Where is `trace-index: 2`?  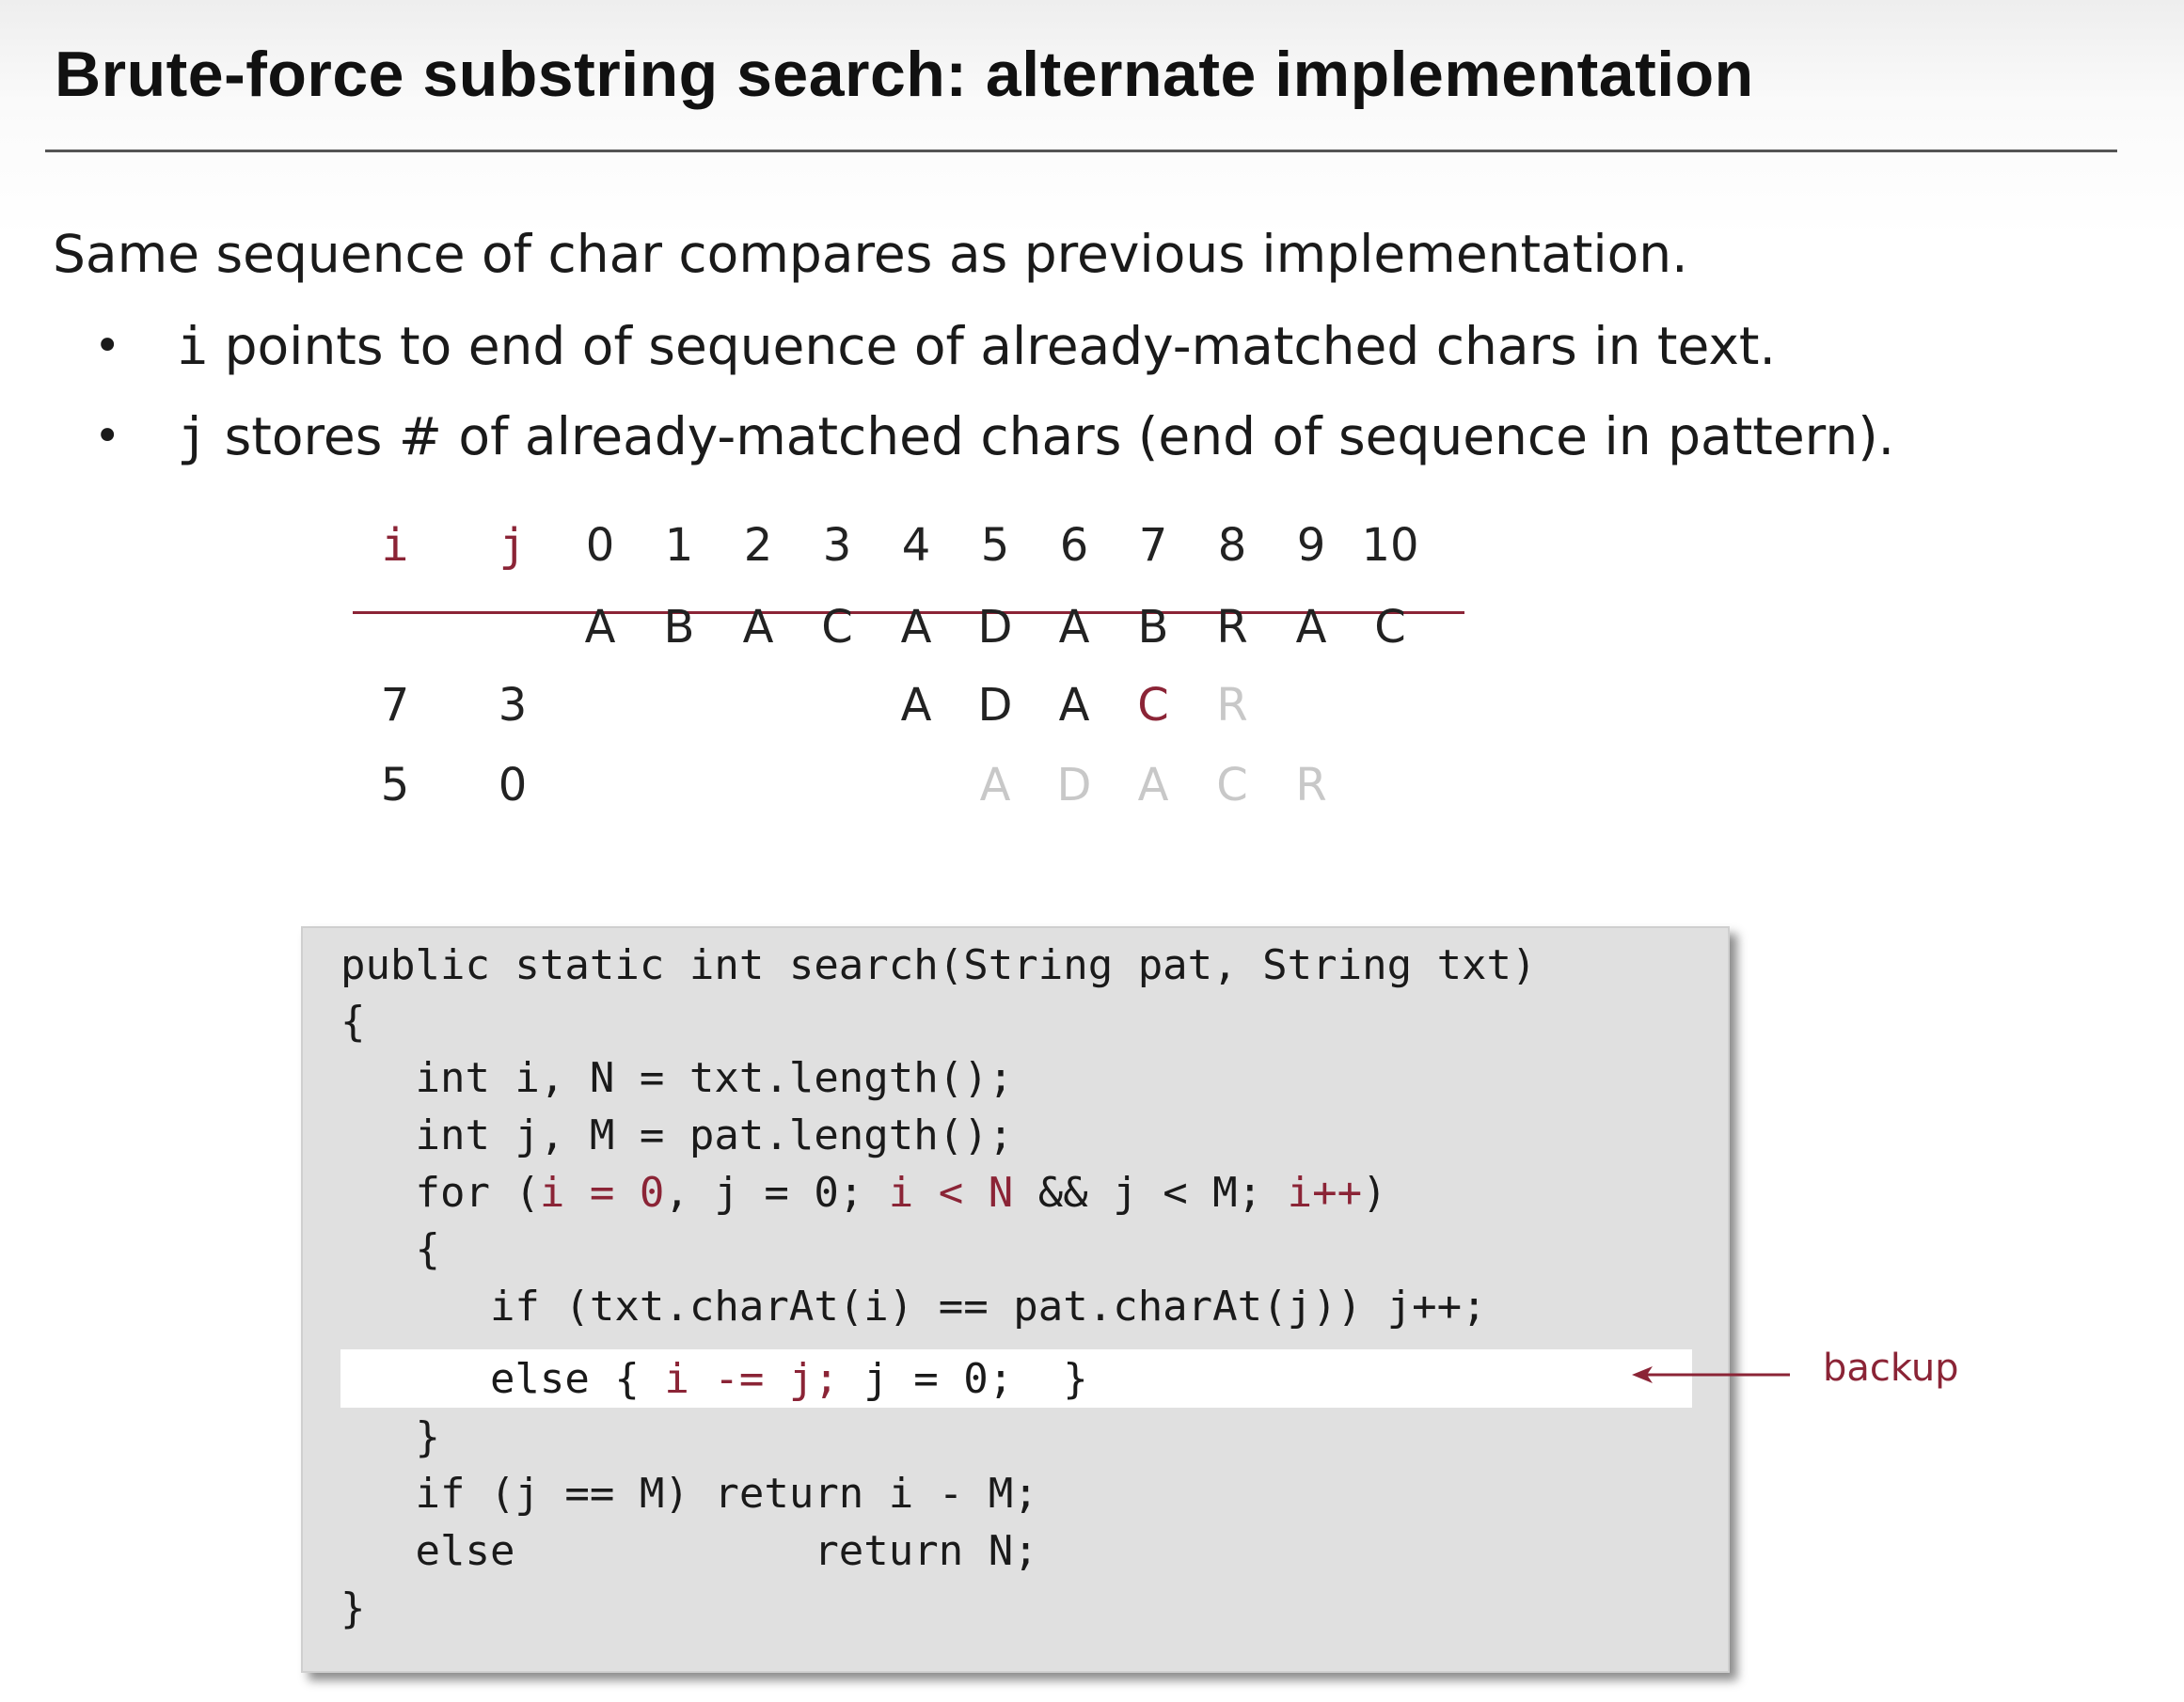 trace-index: 2 is located at coordinates (758, 545).